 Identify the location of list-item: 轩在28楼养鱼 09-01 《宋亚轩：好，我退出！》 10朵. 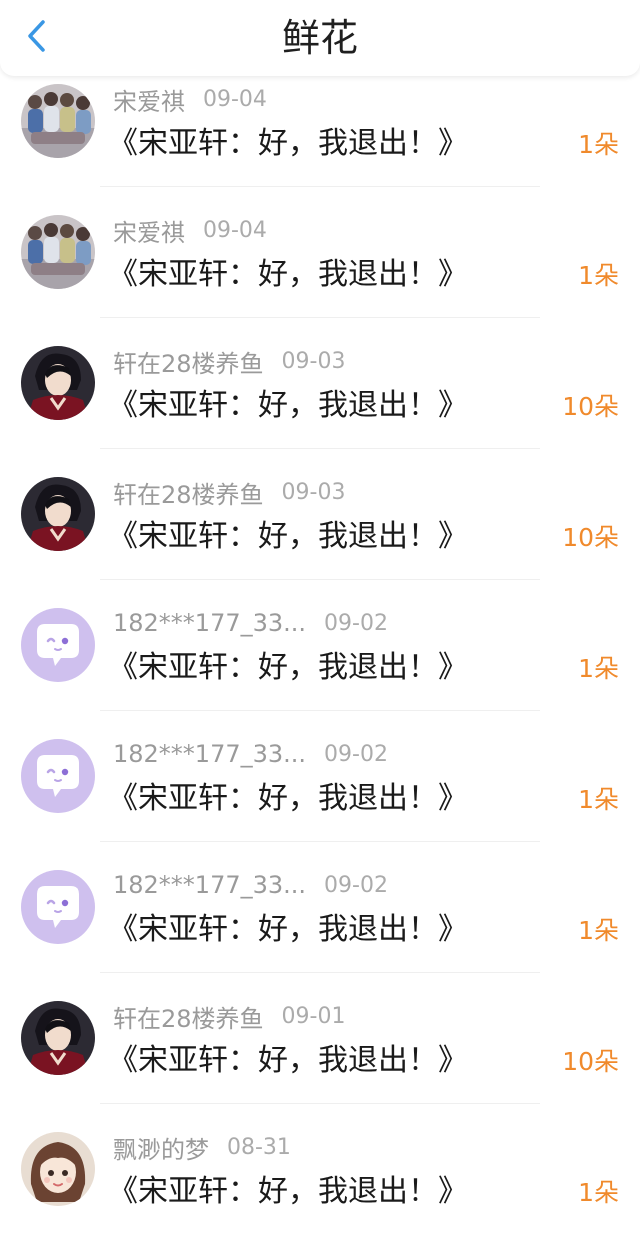
(320, 1058).